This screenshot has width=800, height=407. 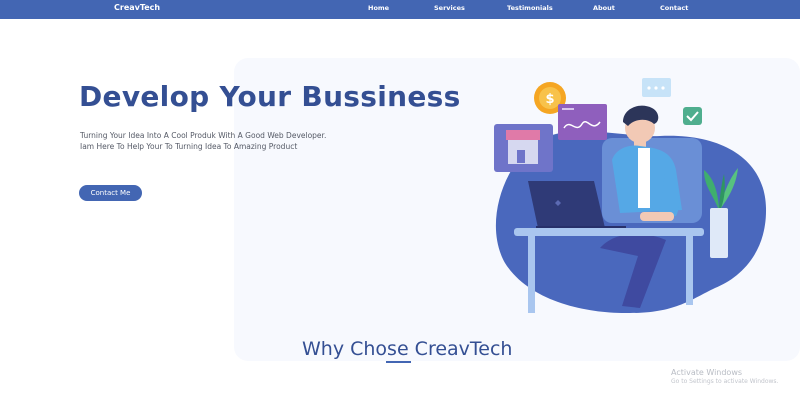 I want to click on hero-title: Develop Your Bussiness, so click(x=270, y=96).